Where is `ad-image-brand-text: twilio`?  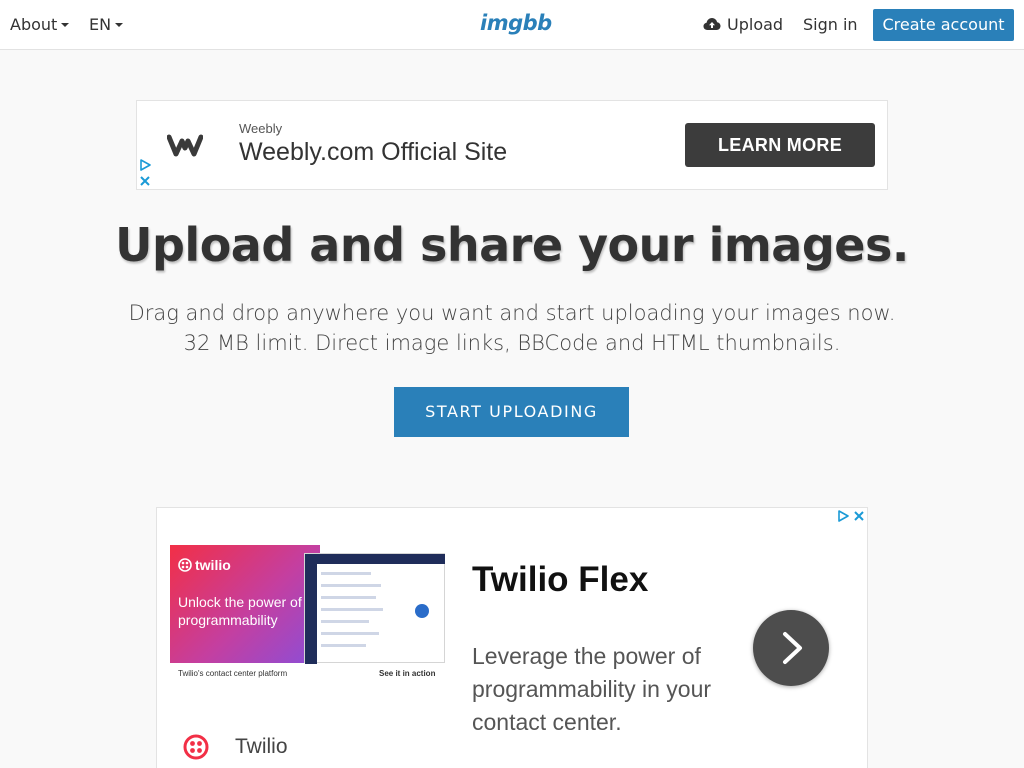
ad-image-brand-text: twilio is located at coordinates (213, 565).